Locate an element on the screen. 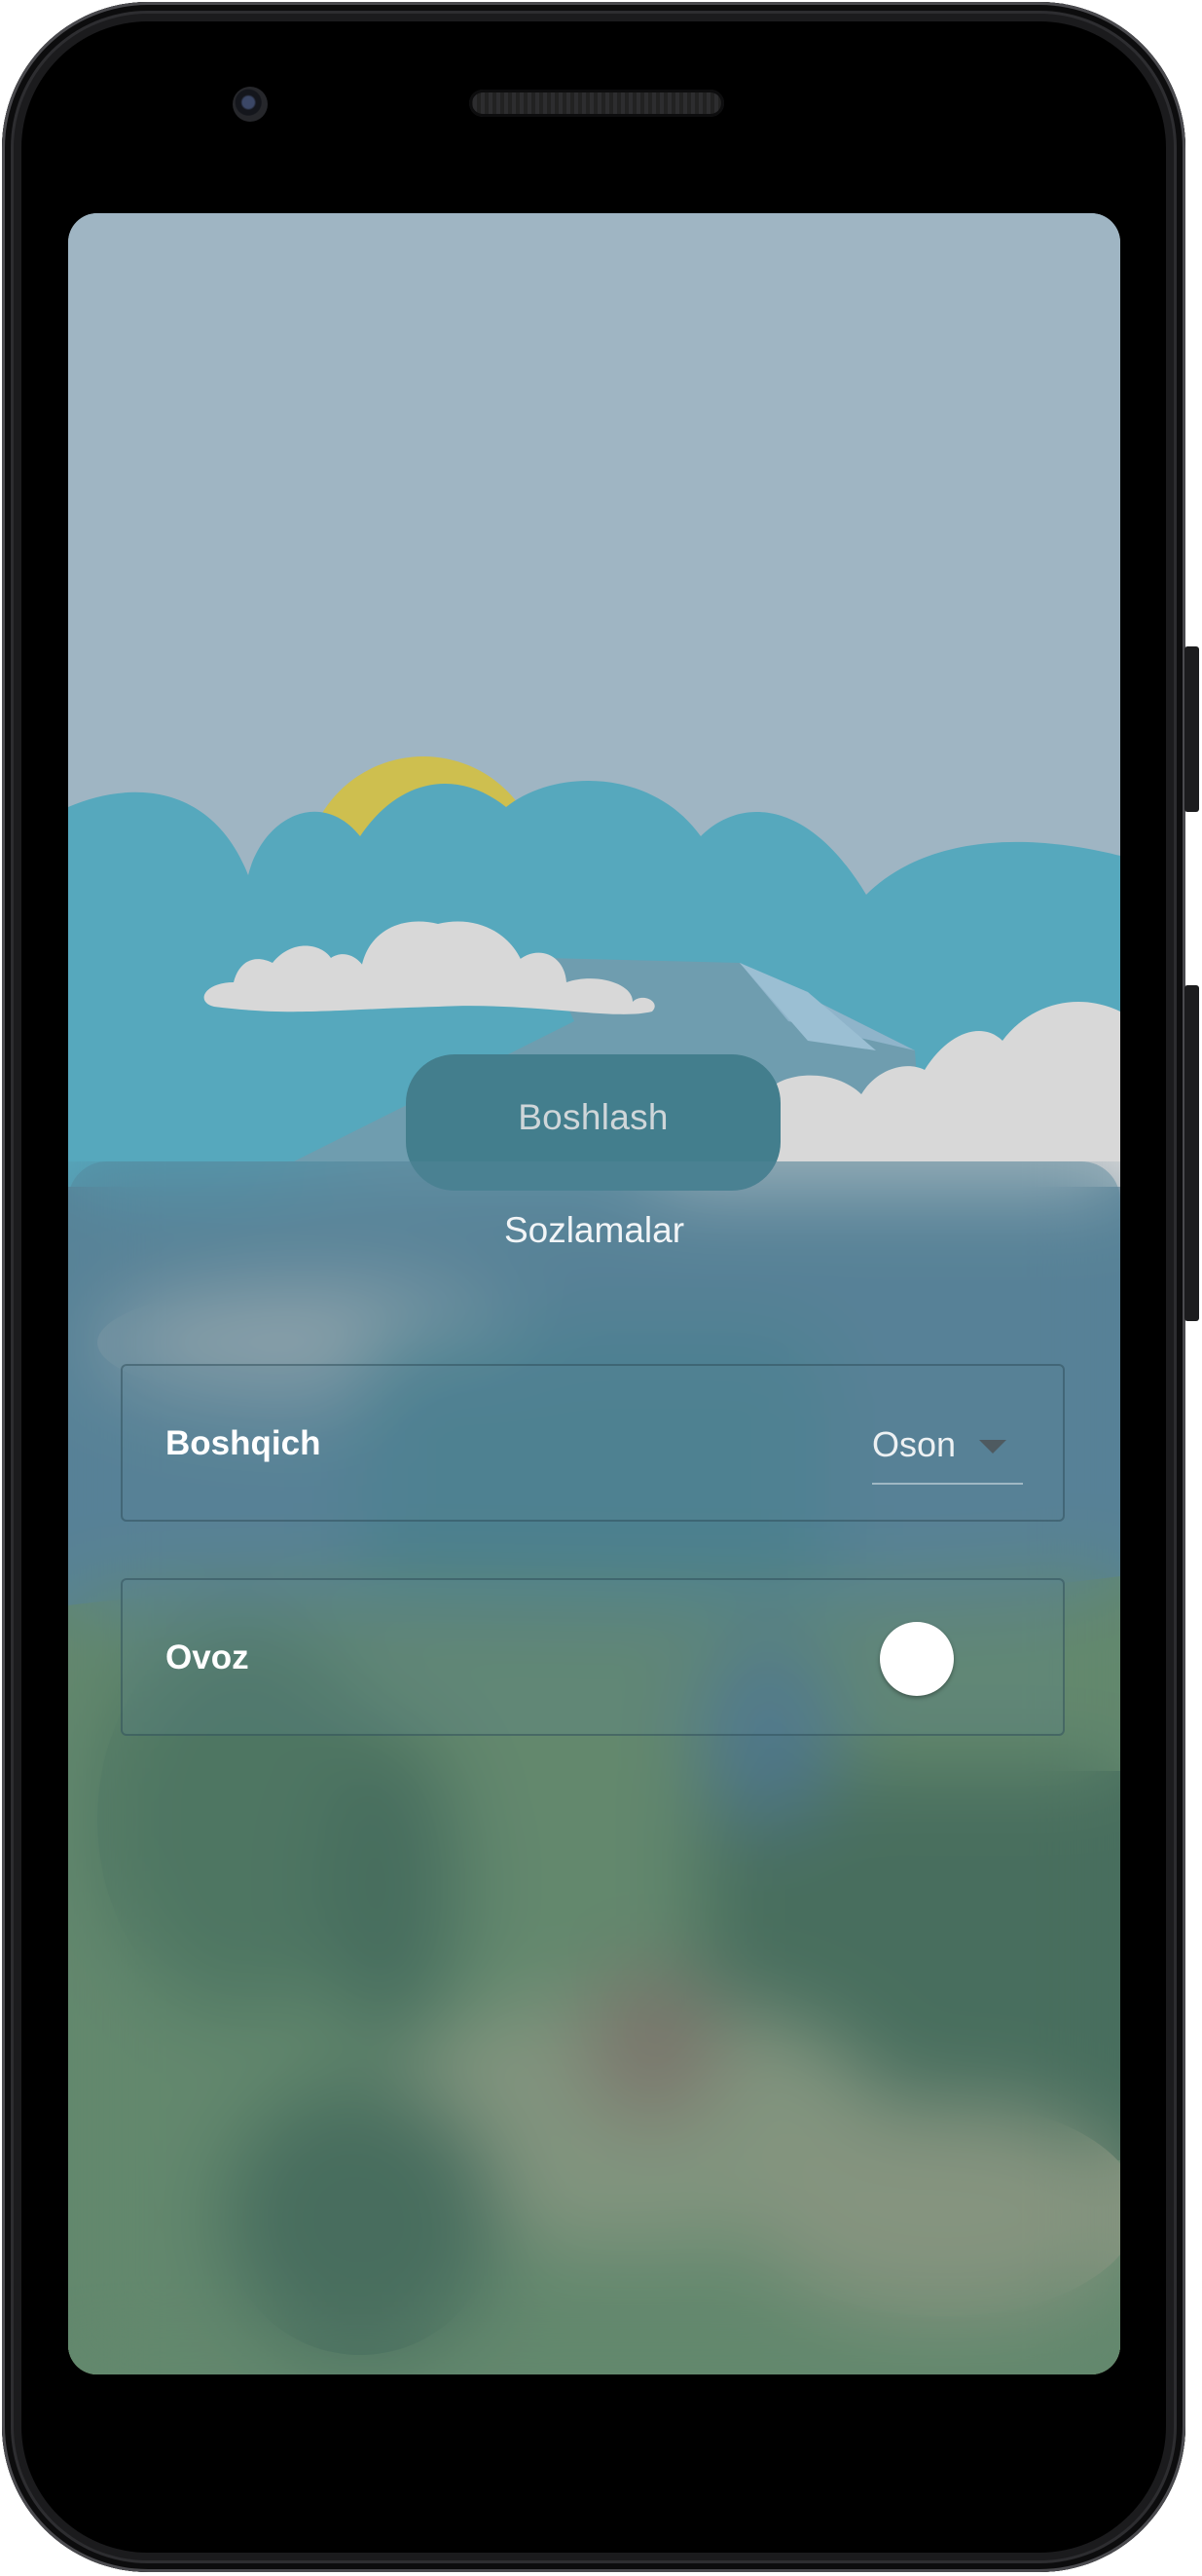 This screenshot has height=2576, width=1202. start-button-label: Boshlash is located at coordinates (593, 1117).